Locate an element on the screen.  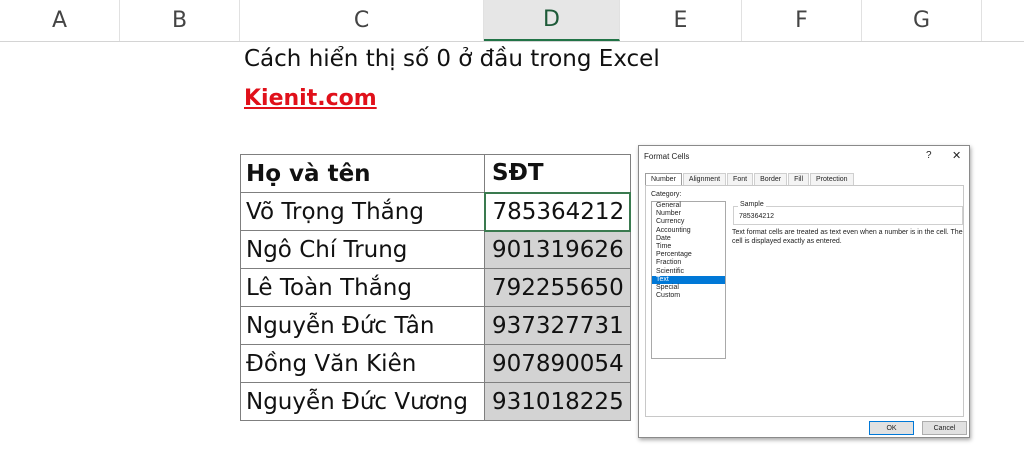
category-item-date: Date is located at coordinates (688, 239).